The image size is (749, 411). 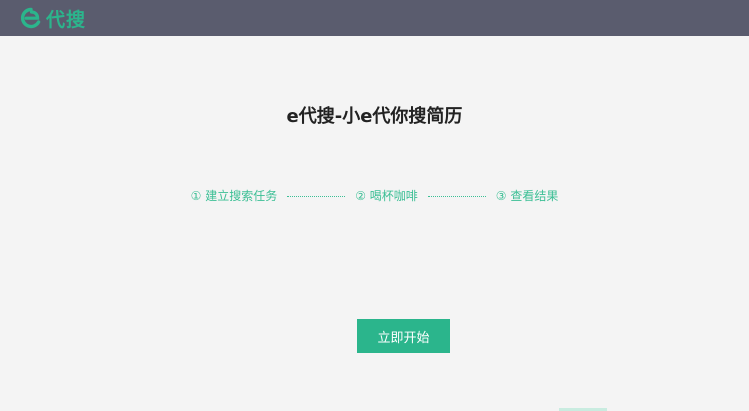 What do you see at coordinates (403, 336) in the screenshot?
I see `start-now-button: 立即开始` at bounding box center [403, 336].